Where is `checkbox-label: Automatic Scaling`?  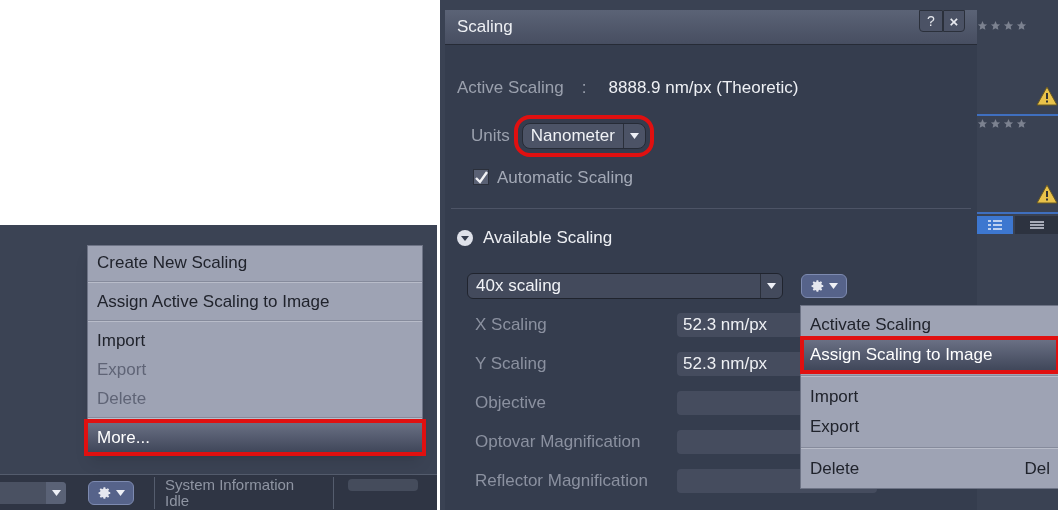 checkbox-label: Automatic Scaling is located at coordinates (565, 177).